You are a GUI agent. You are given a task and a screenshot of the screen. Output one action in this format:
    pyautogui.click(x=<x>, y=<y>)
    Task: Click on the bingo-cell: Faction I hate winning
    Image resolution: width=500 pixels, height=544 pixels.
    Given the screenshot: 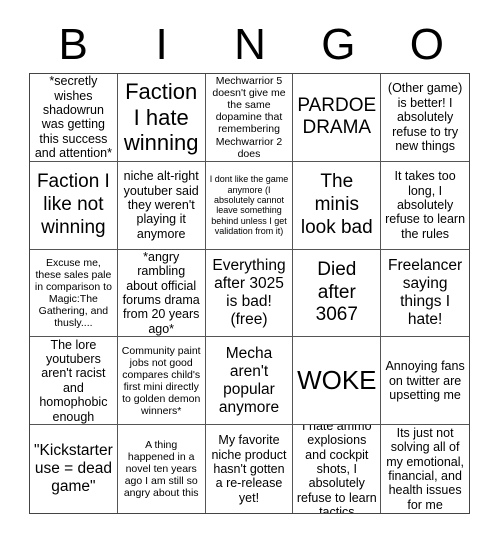 What is the action you would take?
    pyautogui.click(x=161, y=118)
    